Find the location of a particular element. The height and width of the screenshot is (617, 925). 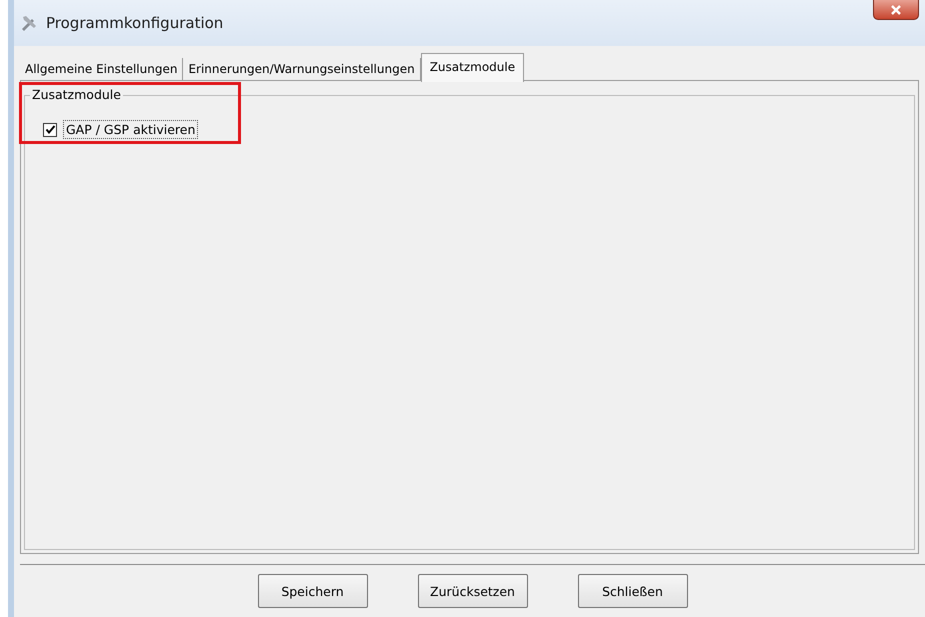

dialog-button: Zurücksetzen is located at coordinates (473, 591).